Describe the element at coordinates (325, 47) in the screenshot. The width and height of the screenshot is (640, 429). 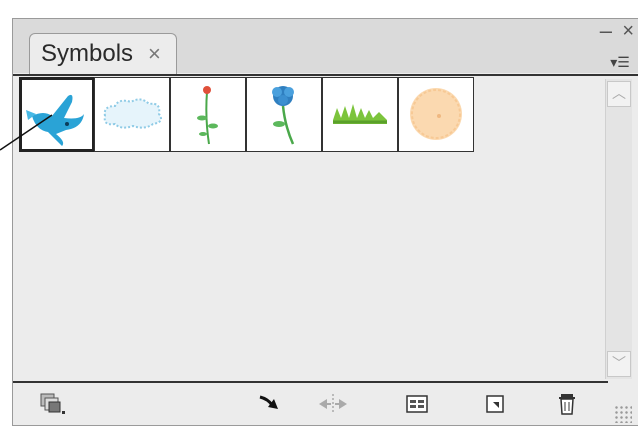
I see `panel-titlebar: – × Symbols × ▾☰` at that location.